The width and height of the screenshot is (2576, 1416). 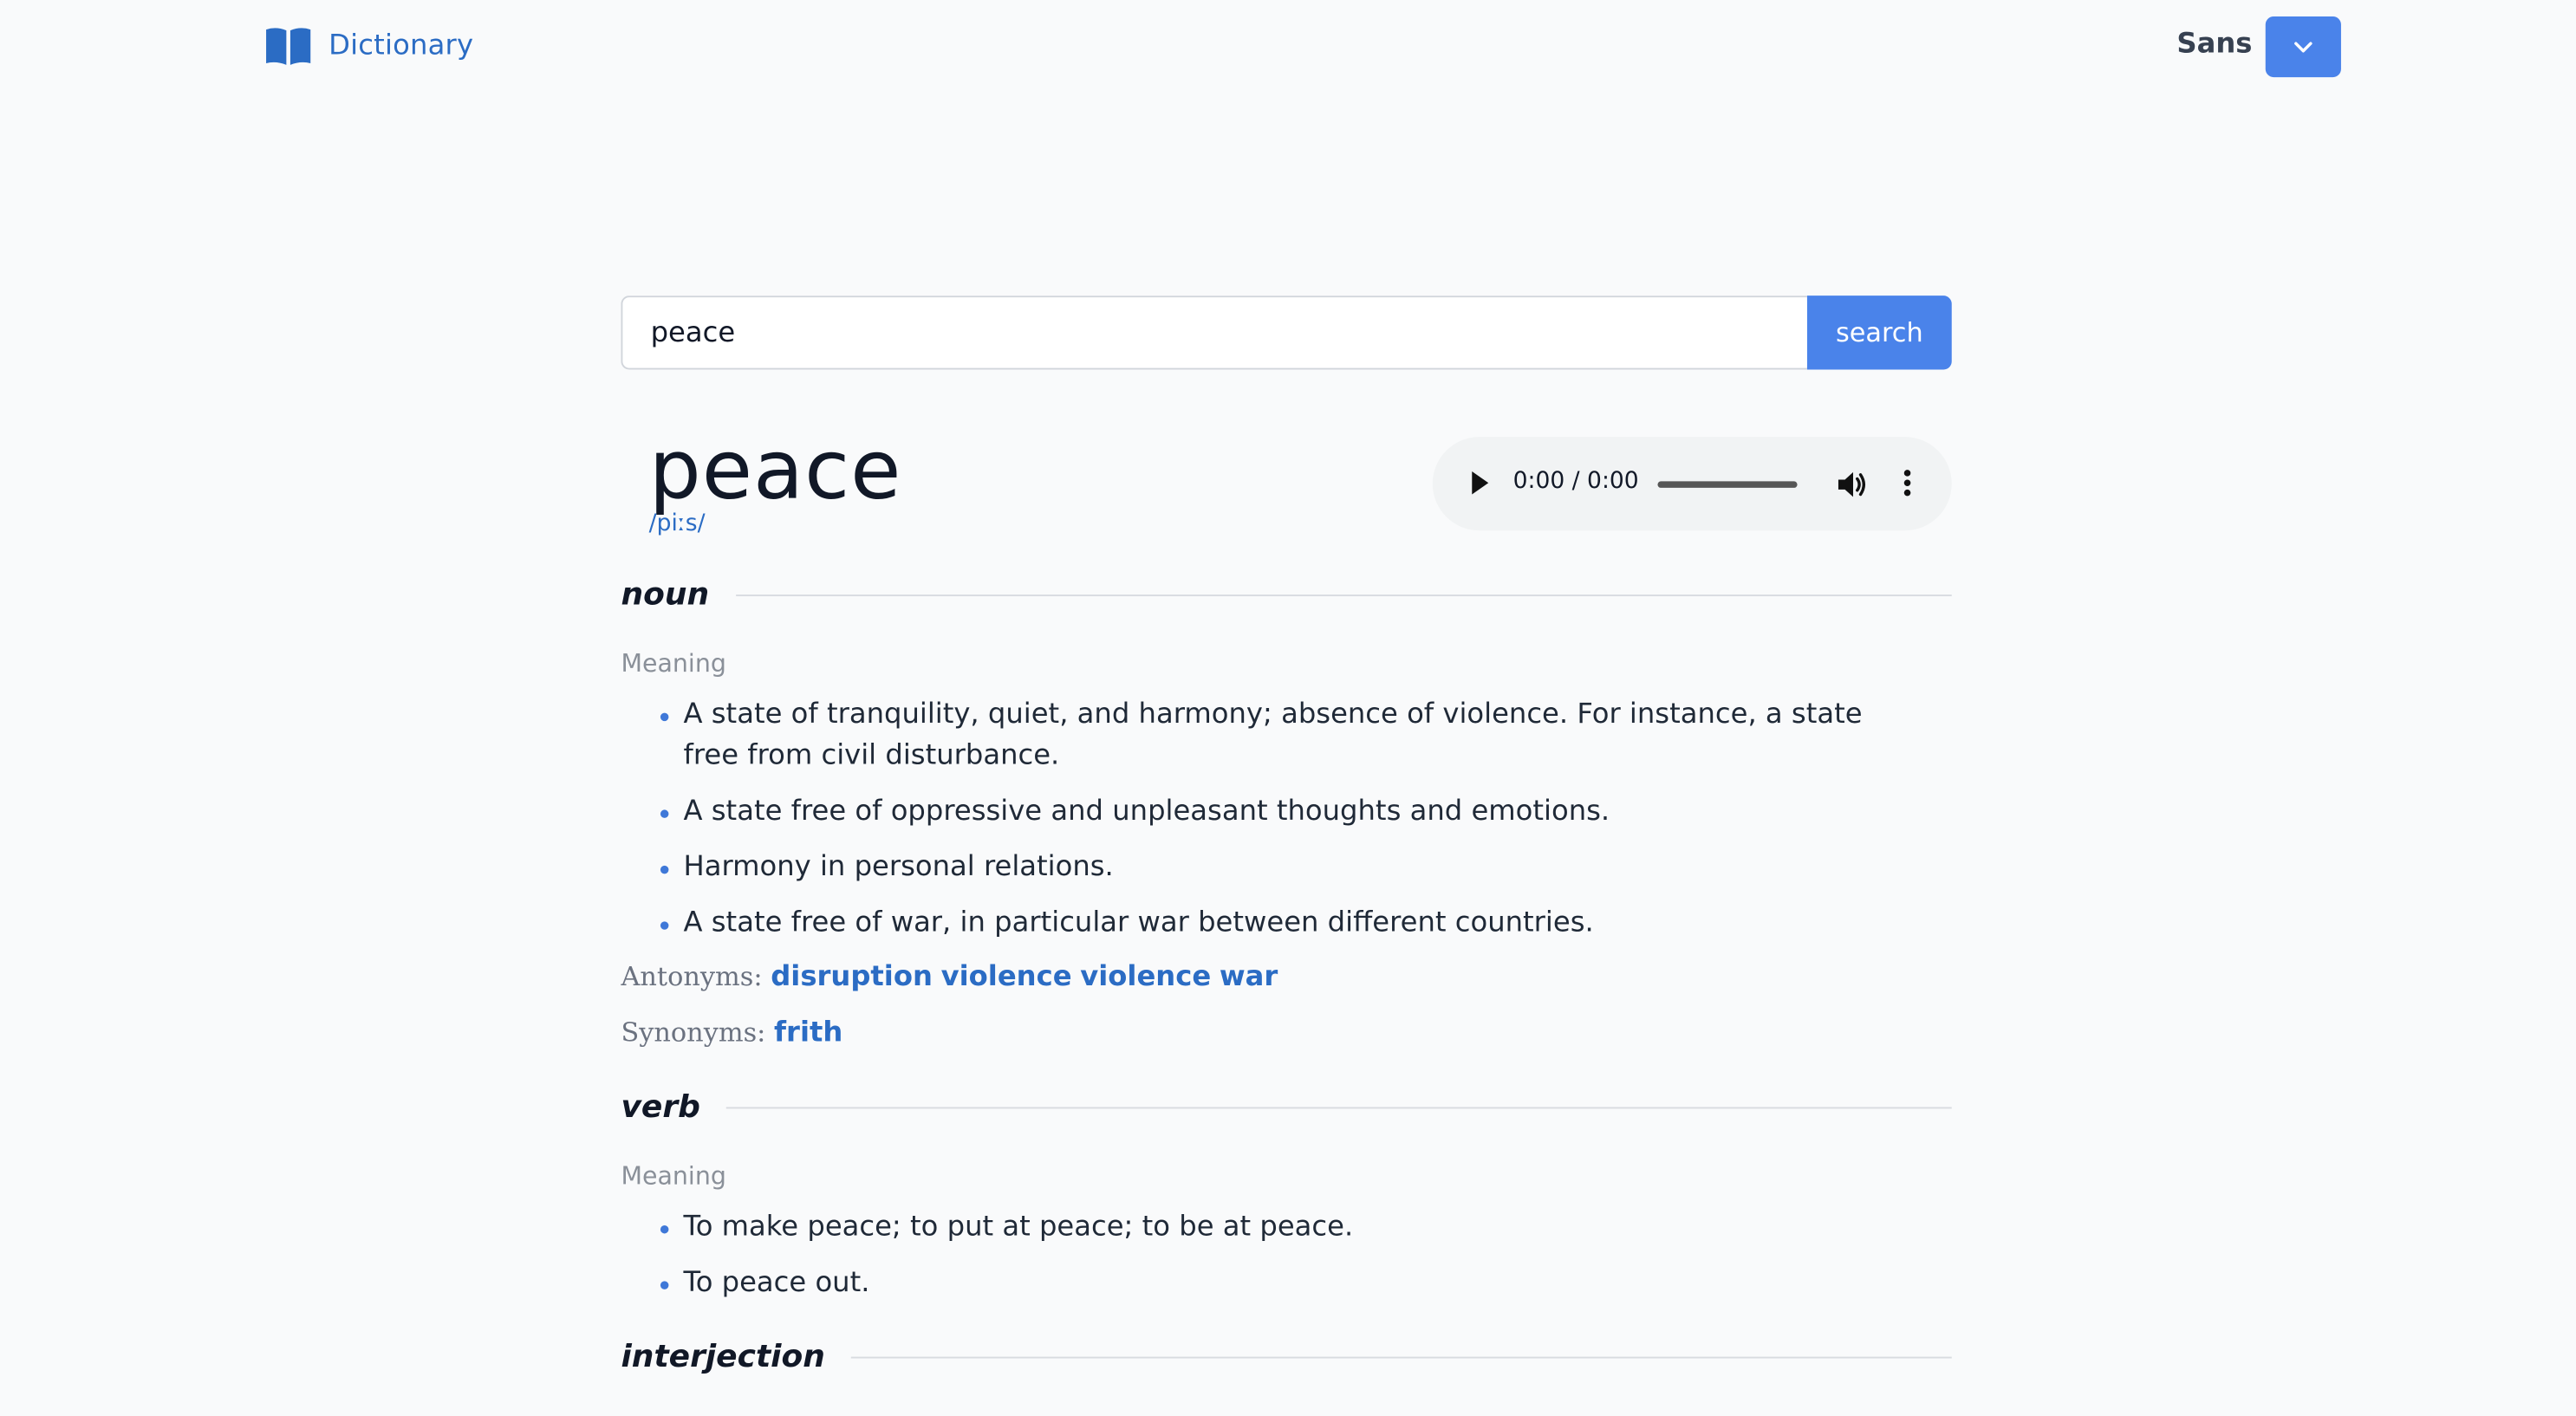 What do you see at coordinates (775, 470) in the screenshot?
I see `entry-word: peace` at bounding box center [775, 470].